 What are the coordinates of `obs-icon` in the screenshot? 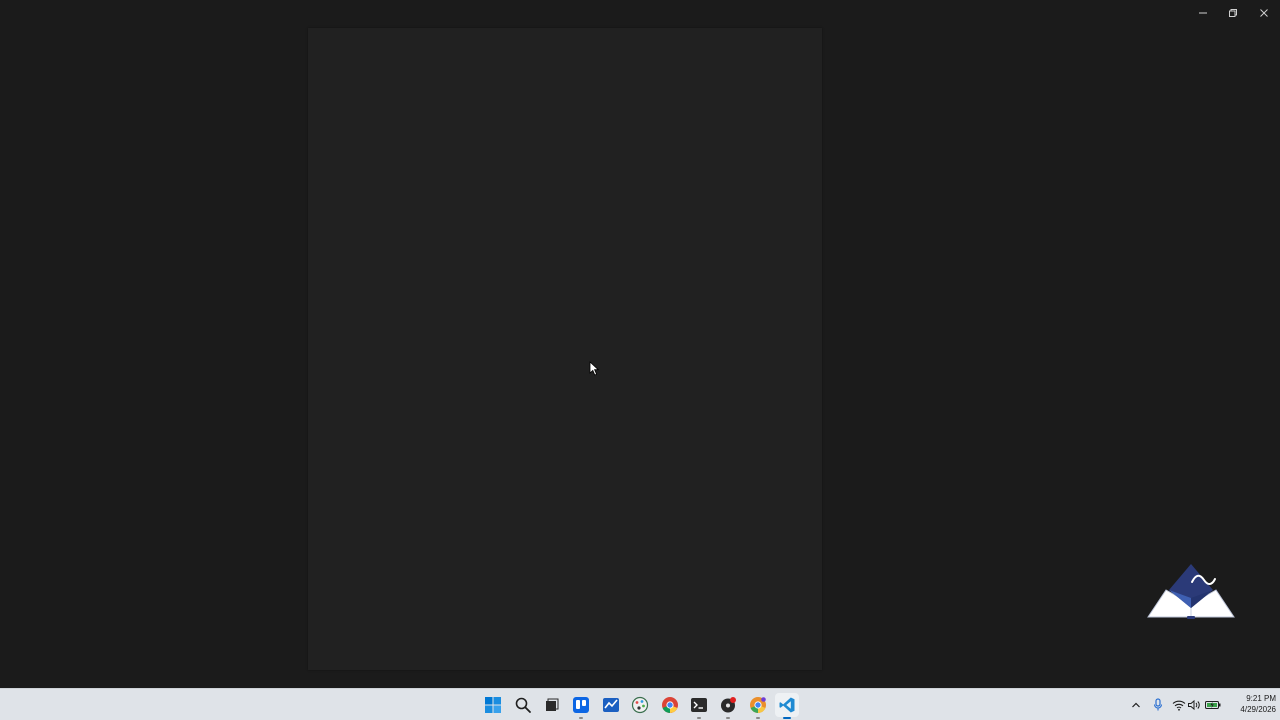 It's located at (728, 705).